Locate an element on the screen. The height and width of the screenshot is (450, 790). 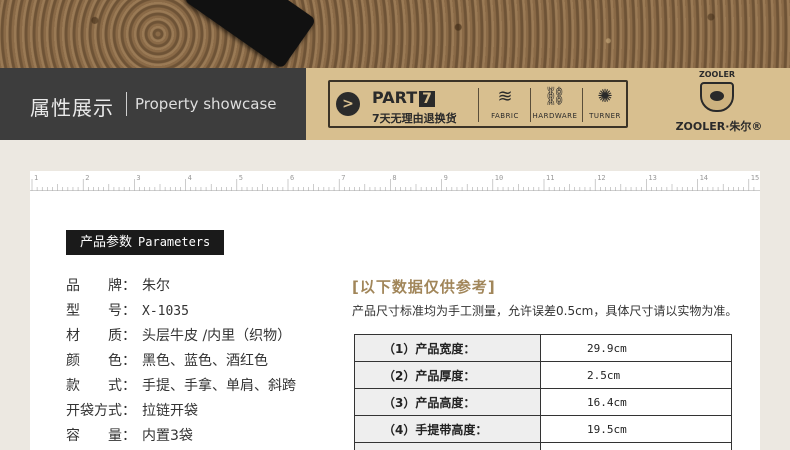
divider is located at coordinates (478, 105).